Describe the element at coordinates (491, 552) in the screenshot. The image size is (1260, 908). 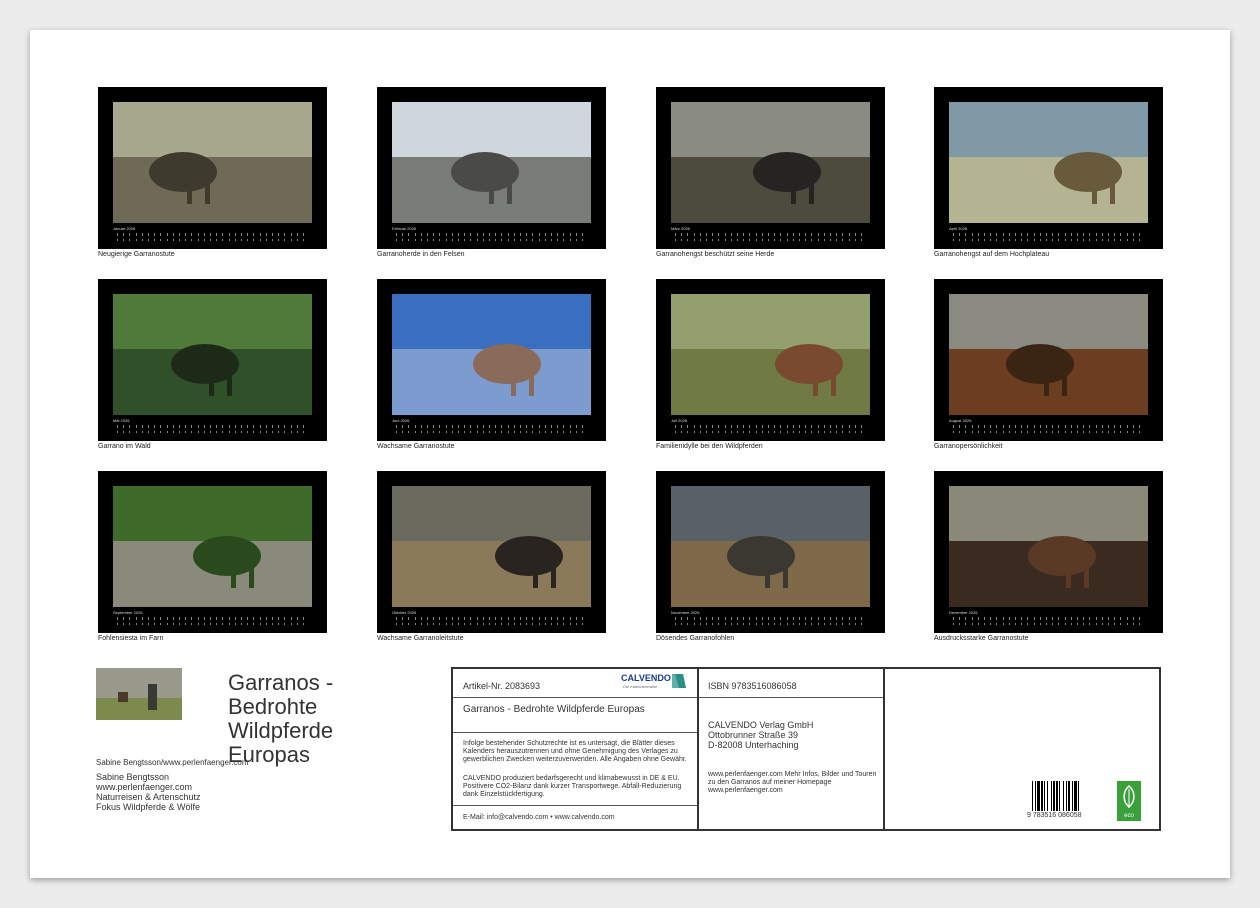
I see `month-card: Oktober 2026` at that location.